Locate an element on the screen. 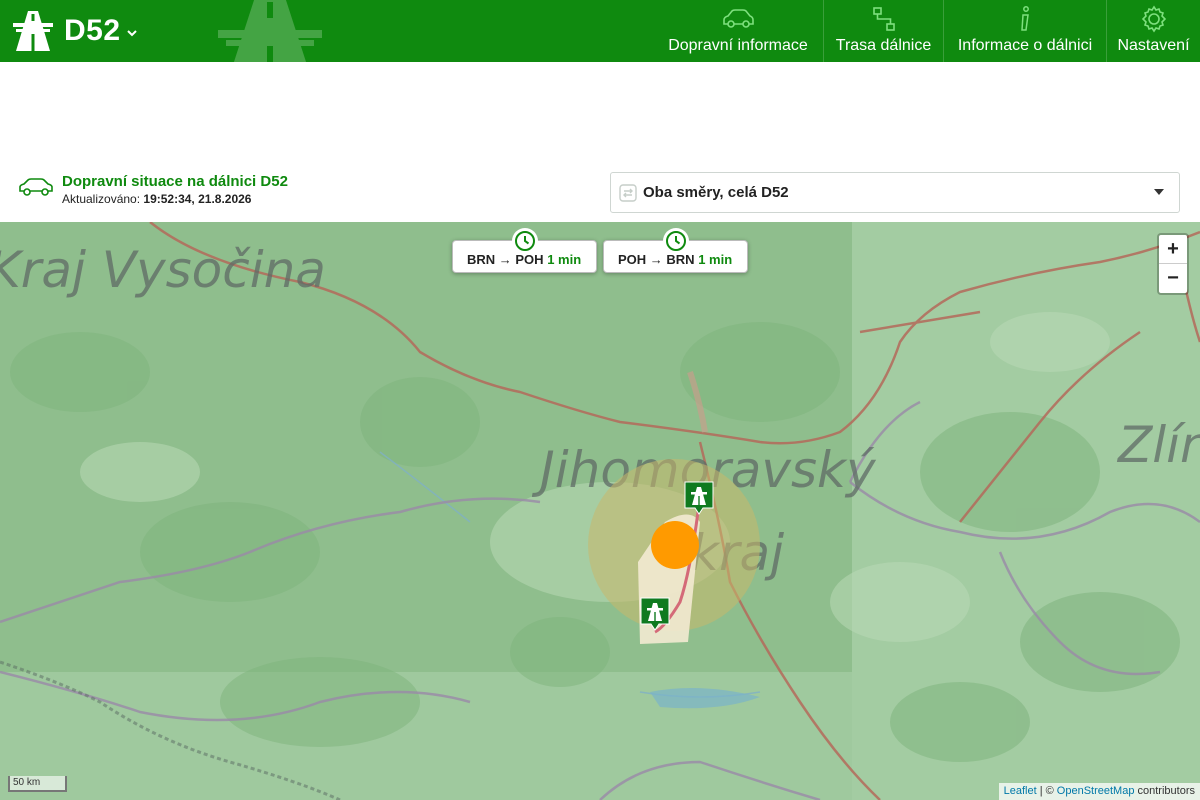 The width and height of the screenshot is (1200, 800). last-updated-value: 19:52:34, 21.8.2026 is located at coordinates (197, 199).